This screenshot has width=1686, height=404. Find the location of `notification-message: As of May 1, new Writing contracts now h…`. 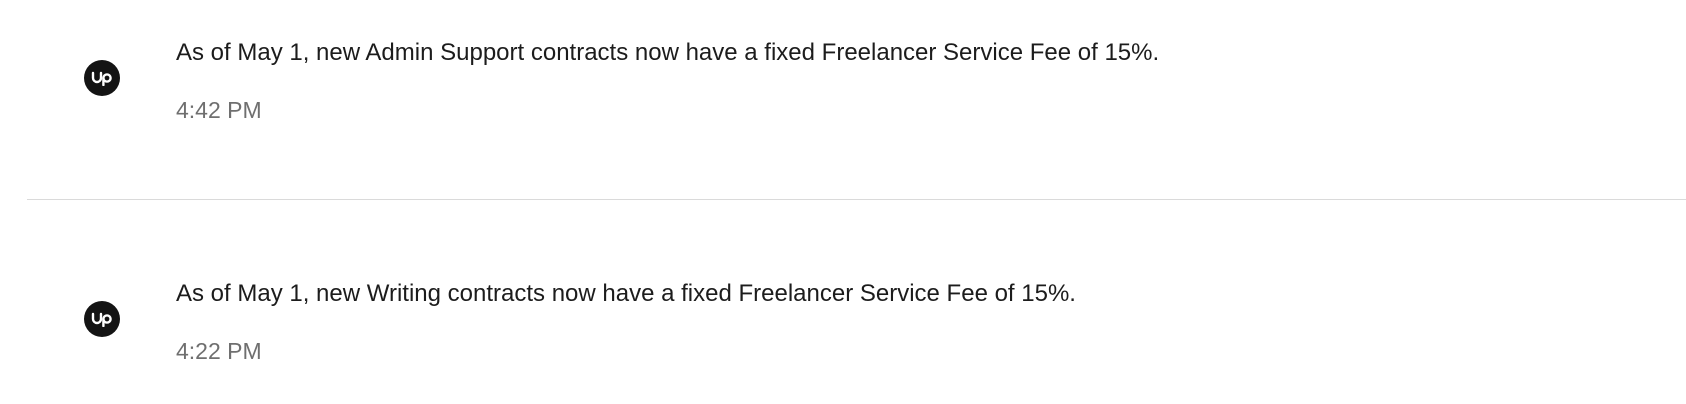

notification-message: As of May 1, new Writing contracts now h… is located at coordinates (626, 293).